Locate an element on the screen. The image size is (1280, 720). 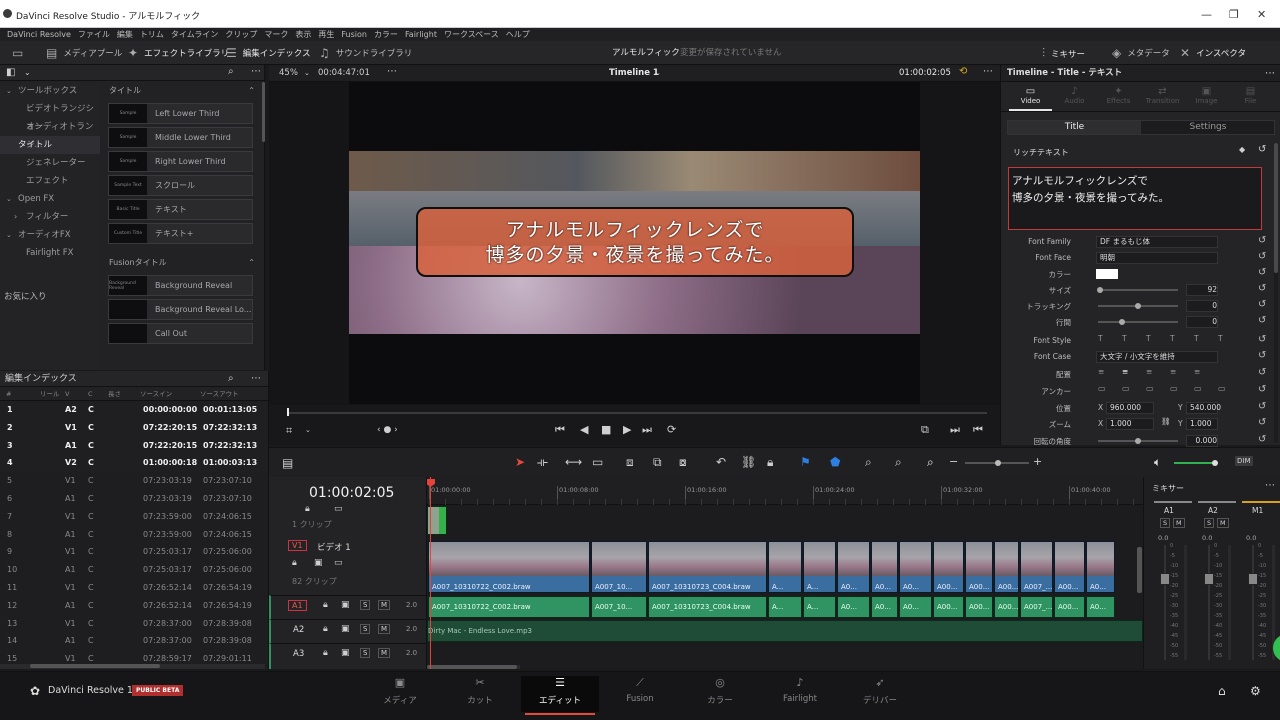
effect-card: Basic Title テキスト is located at coordinates (180, 209).